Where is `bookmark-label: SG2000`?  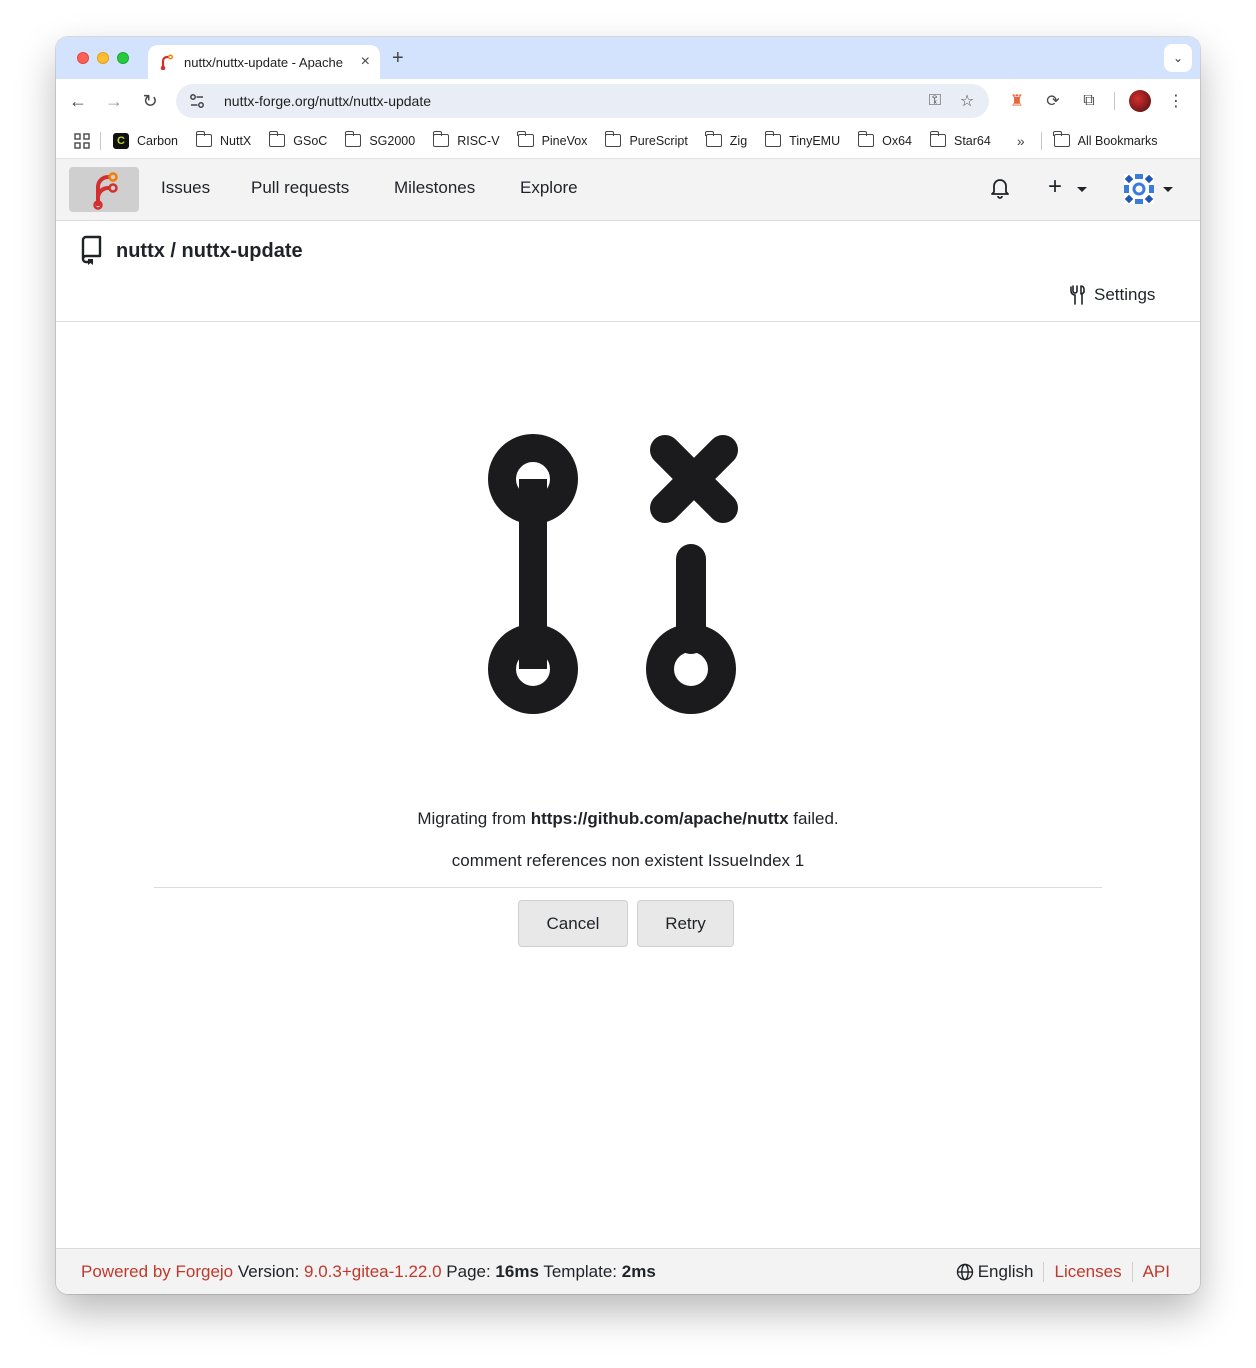 bookmark-label: SG2000 is located at coordinates (392, 140).